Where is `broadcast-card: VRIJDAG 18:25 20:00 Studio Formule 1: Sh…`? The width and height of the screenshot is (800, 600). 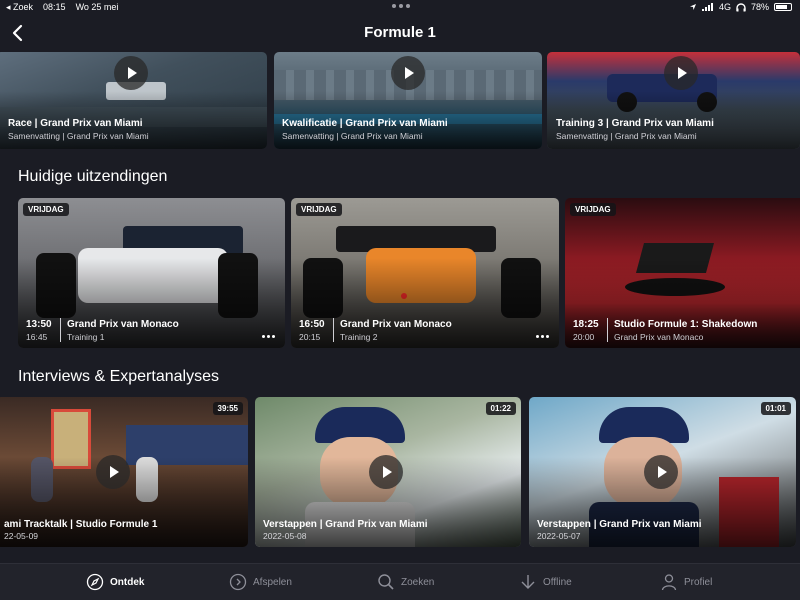
broadcast-card: VRIJDAG 18:25 20:00 Studio Formule 1: Sh… is located at coordinates (682, 273).